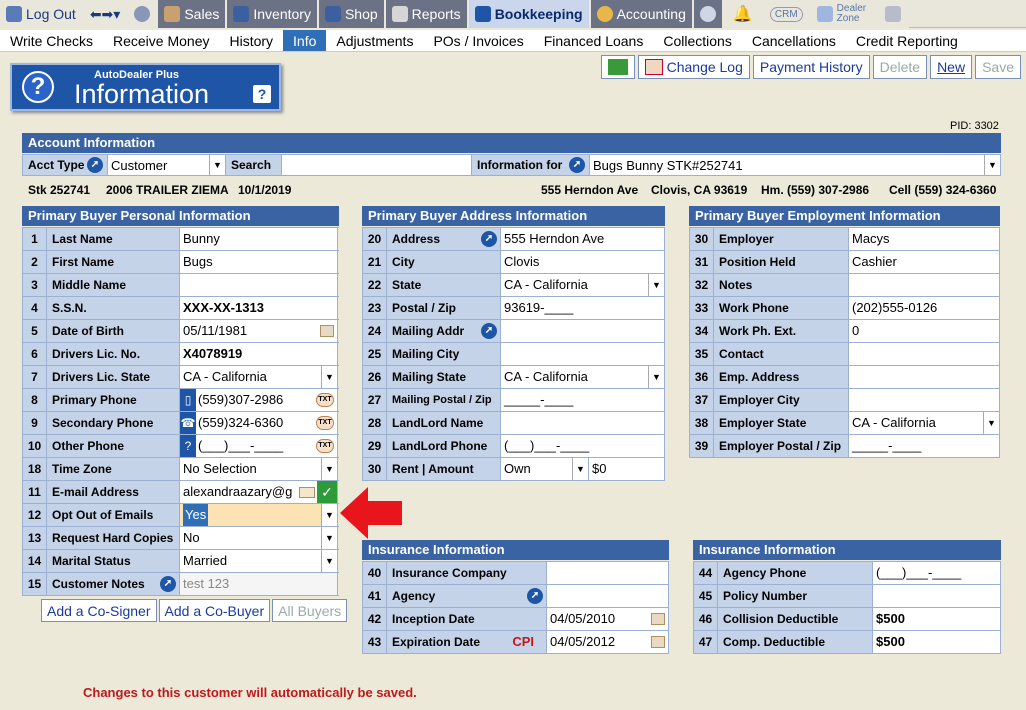 This screenshot has width=1026, height=710. Describe the element at coordinates (924, 354) in the screenshot. I see `contact-input` at that location.